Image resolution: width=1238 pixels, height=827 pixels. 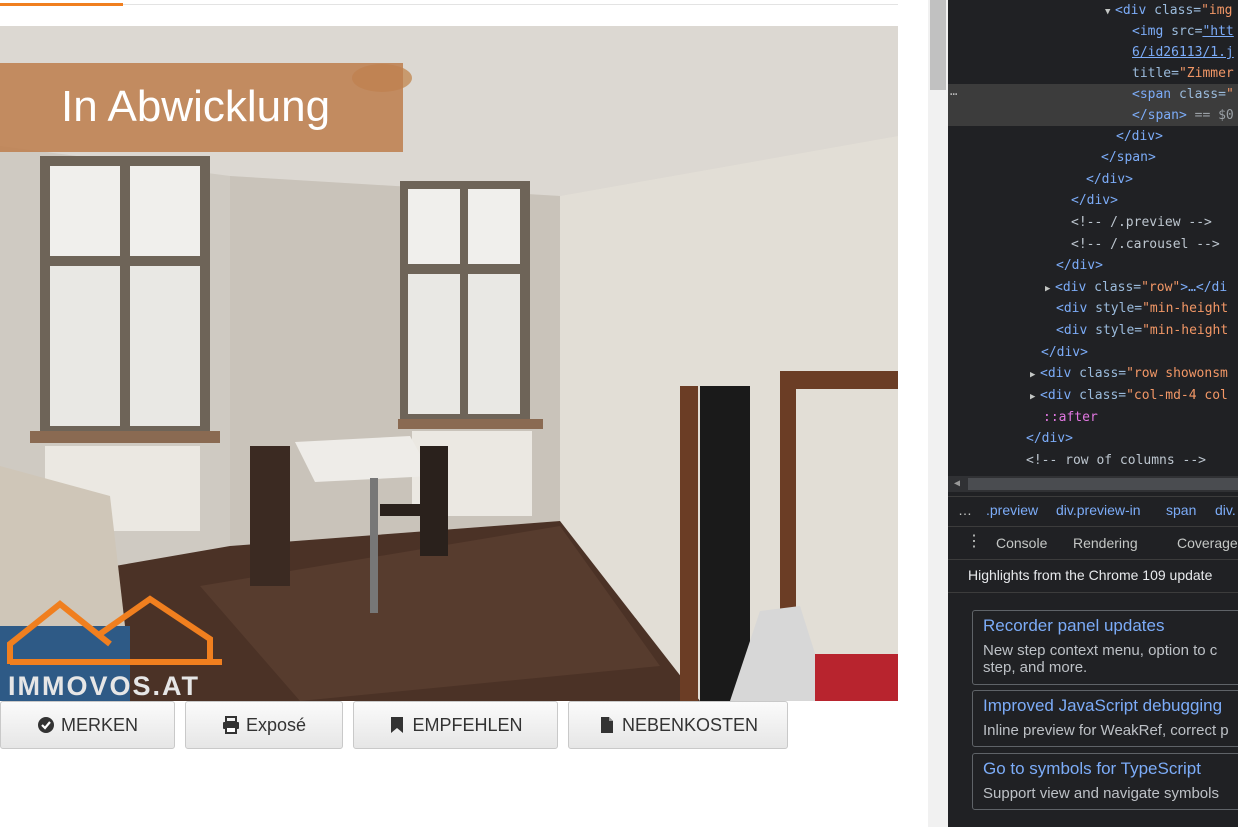 I want to click on more-tools-icon: ⋮, so click(x=974, y=541).